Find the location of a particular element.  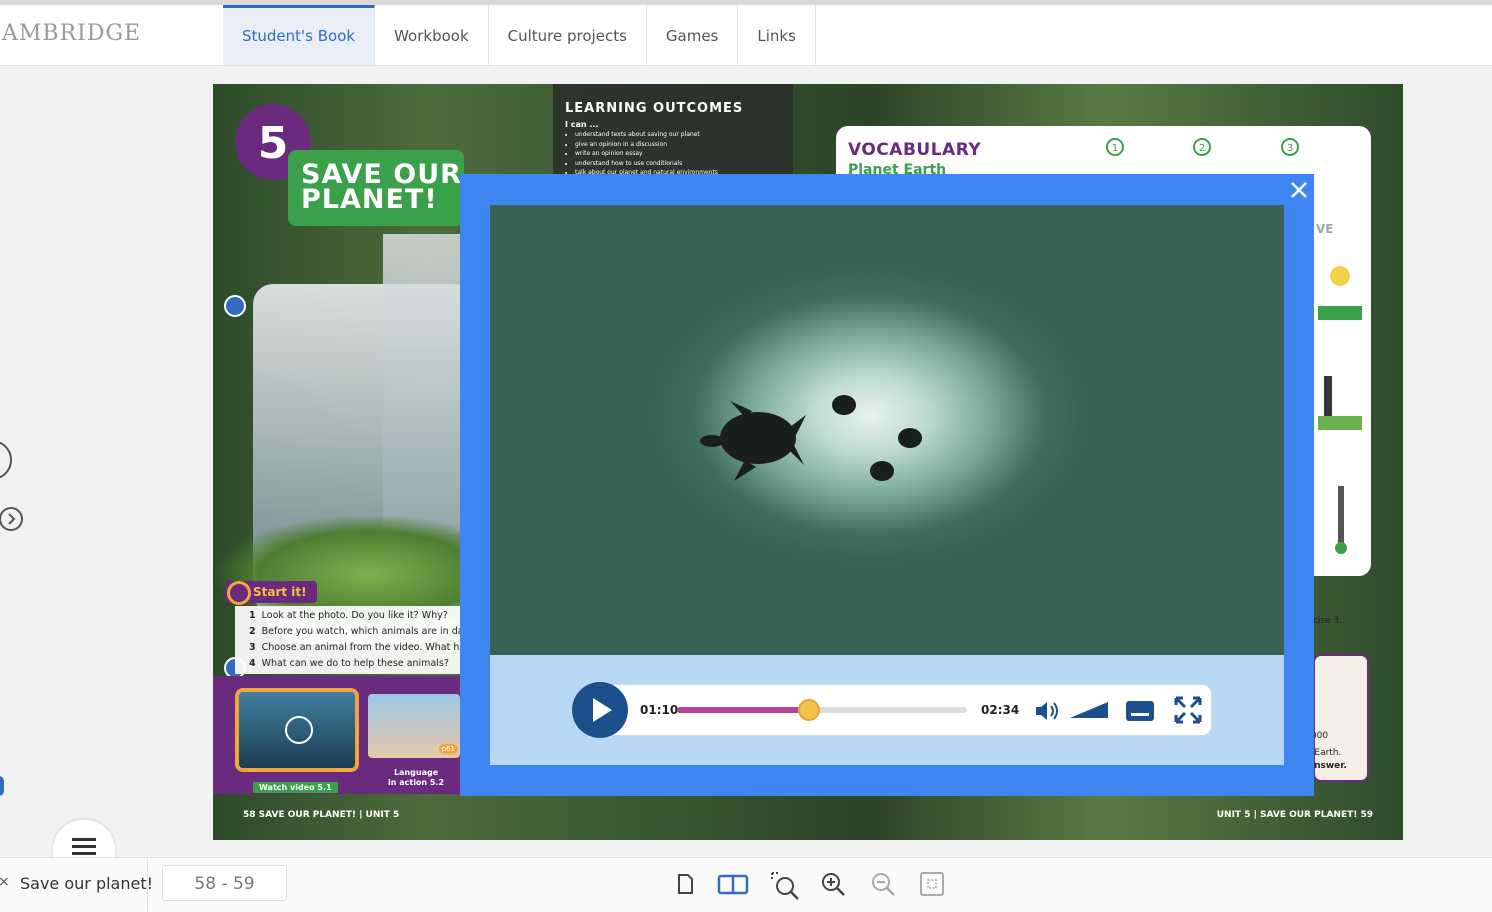

brand-logo: AMBRIDGE is located at coordinates (72, 33).